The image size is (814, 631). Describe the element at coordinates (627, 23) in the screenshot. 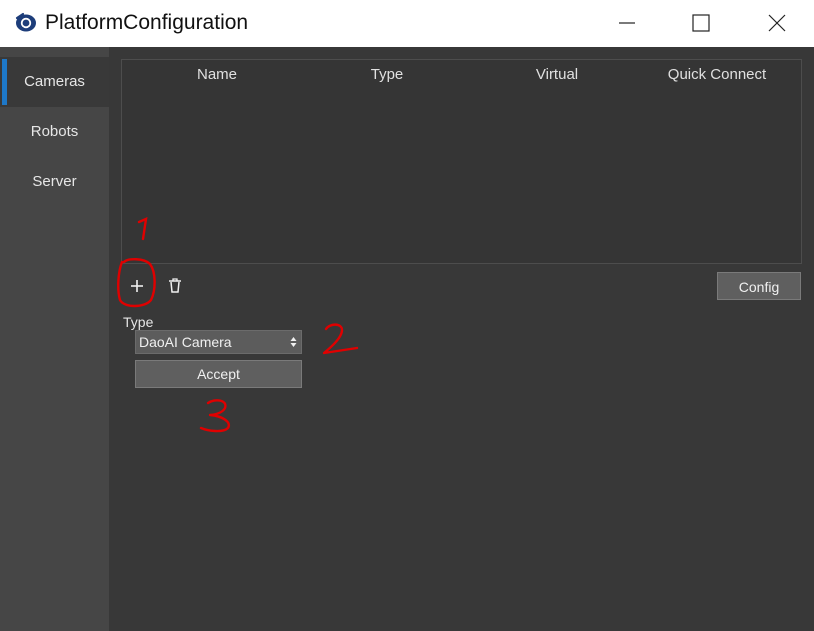

I see `minimize-icon` at that location.